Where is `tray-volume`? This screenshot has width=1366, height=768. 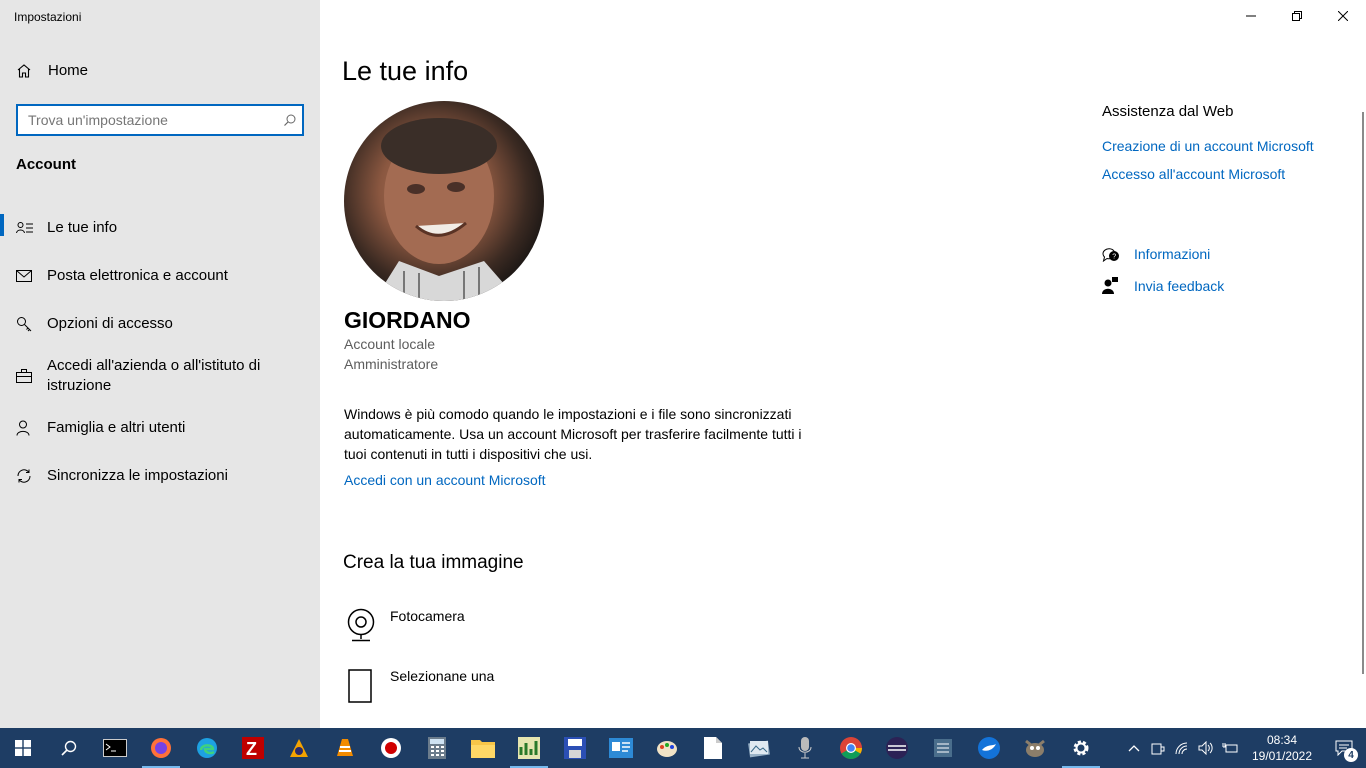
tray-volume is located at coordinates (1206, 748).